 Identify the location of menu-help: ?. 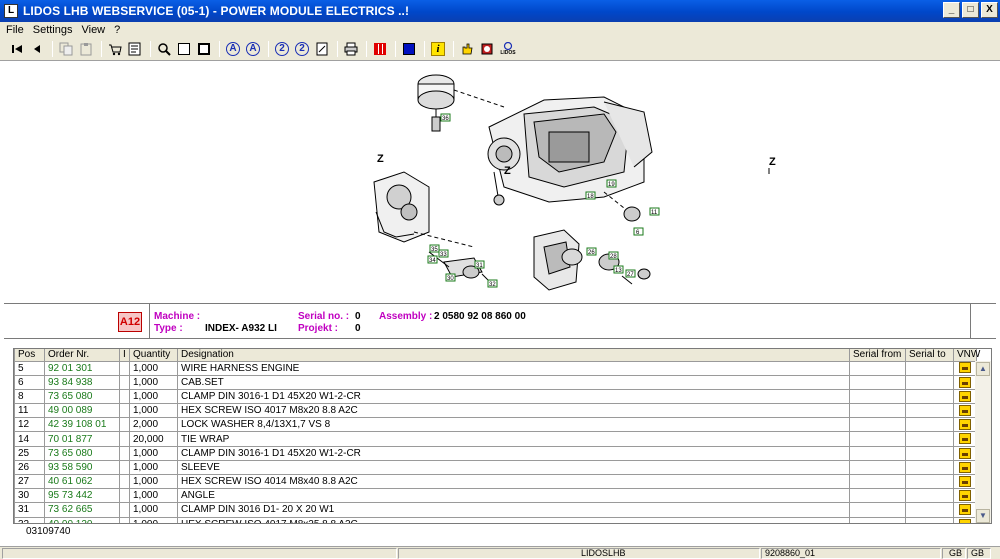
(117, 30).